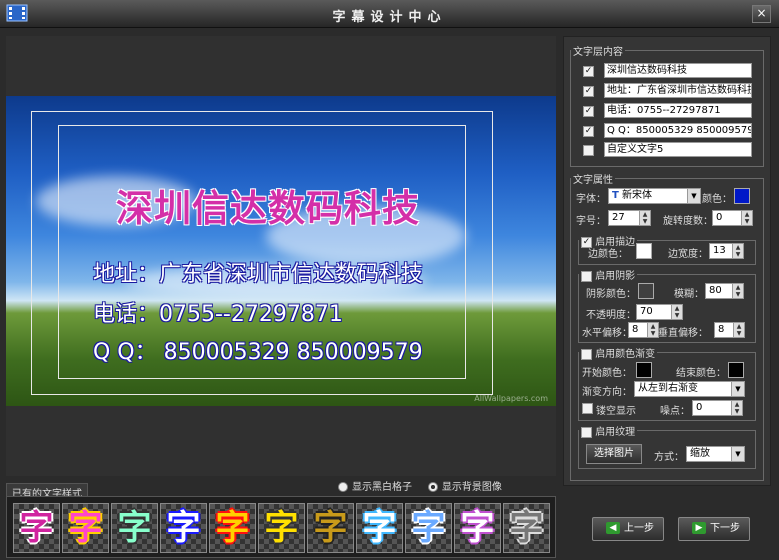  I want to click on prev-step-button: ◀ 上一步, so click(628, 529).